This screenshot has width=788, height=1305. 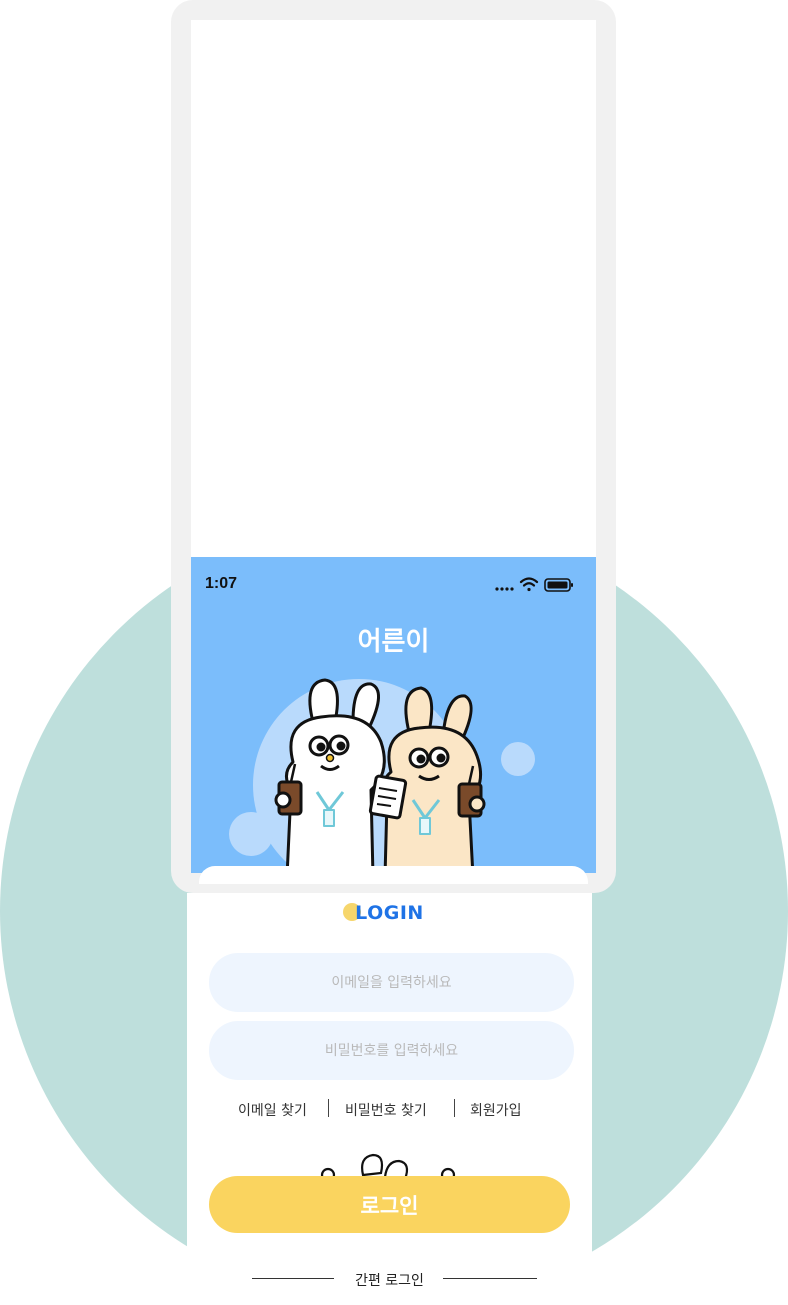 I want to click on mascot-illustration, so click(x=380, y=775).